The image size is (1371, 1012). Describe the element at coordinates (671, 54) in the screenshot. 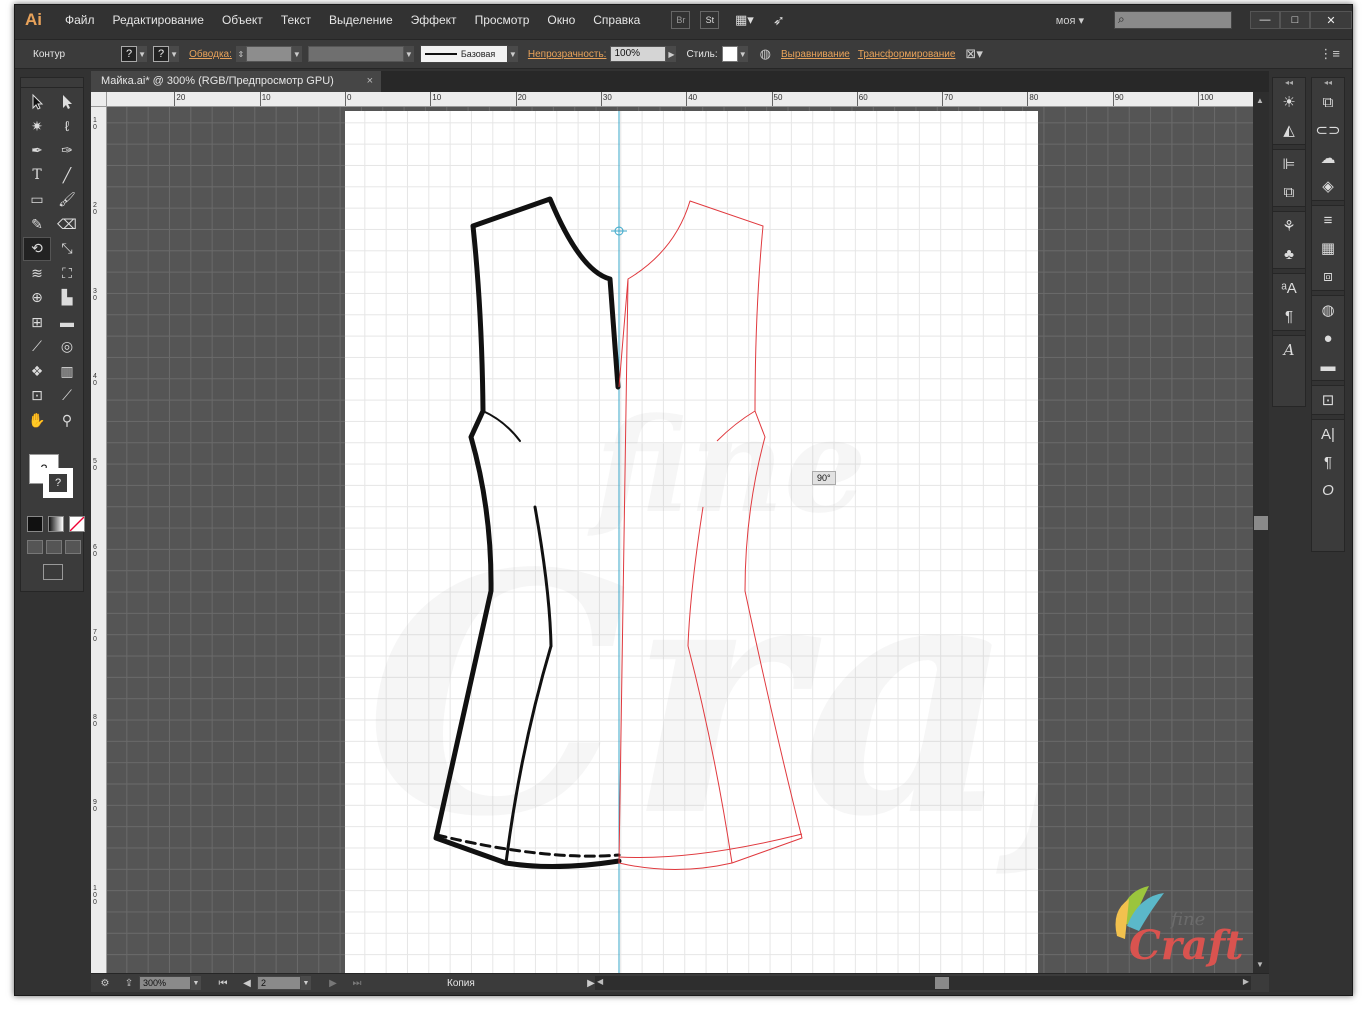

I see `opacity-dropdown: ▶` at that location.